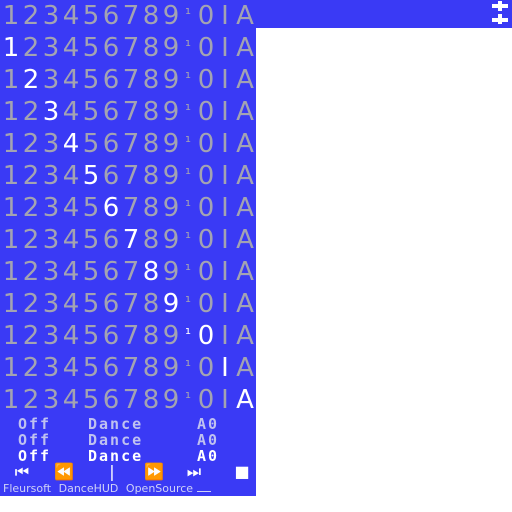  What do you see at coordinates (22, 472) in the screenshot?
I see `skip-to-start-icon: ⏮` at bounding box center [22, 472].